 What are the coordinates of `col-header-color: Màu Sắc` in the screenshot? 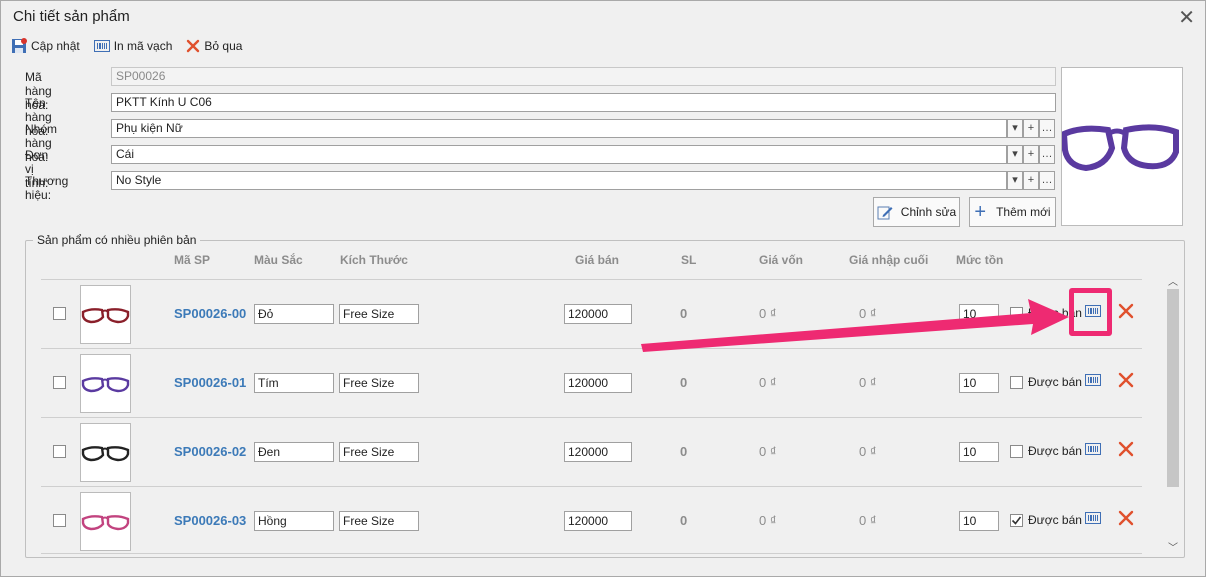 It's located at (278, 260).